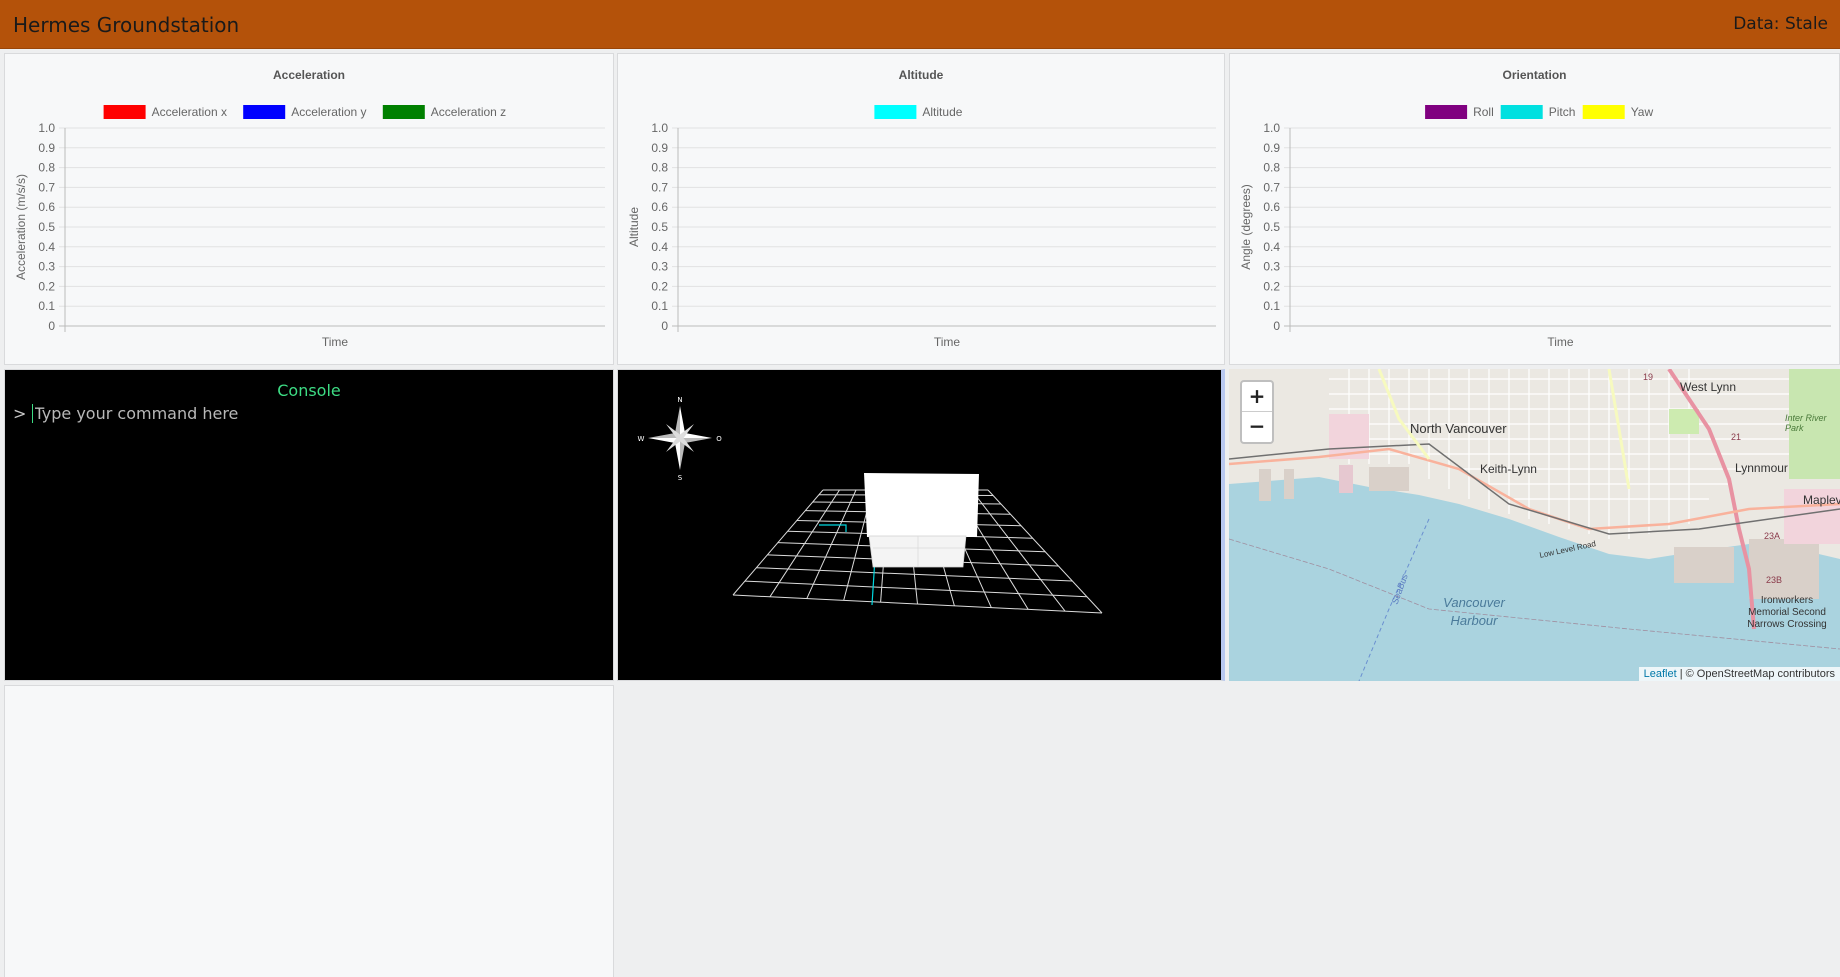 The image size is (1840, 977). Describe the element at coordinates (309, 75) in the screenshot. I see `chart-title: Acceleration` at that location.